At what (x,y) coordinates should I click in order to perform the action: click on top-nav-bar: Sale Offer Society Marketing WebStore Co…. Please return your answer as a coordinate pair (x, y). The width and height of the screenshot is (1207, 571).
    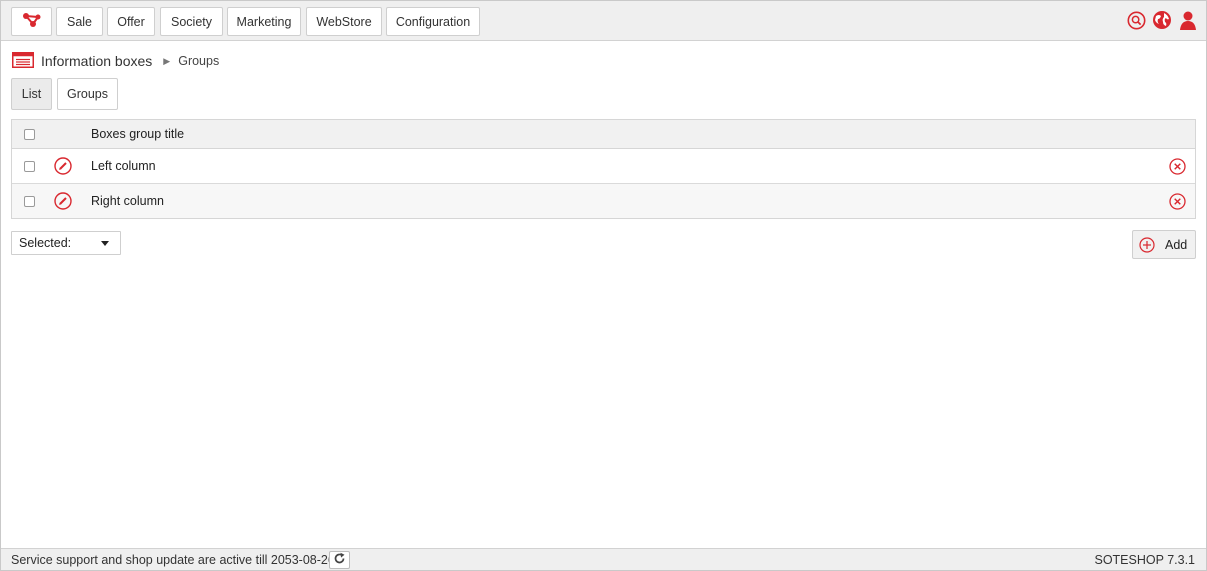
    Looking at the image, I should click on (603, 21).